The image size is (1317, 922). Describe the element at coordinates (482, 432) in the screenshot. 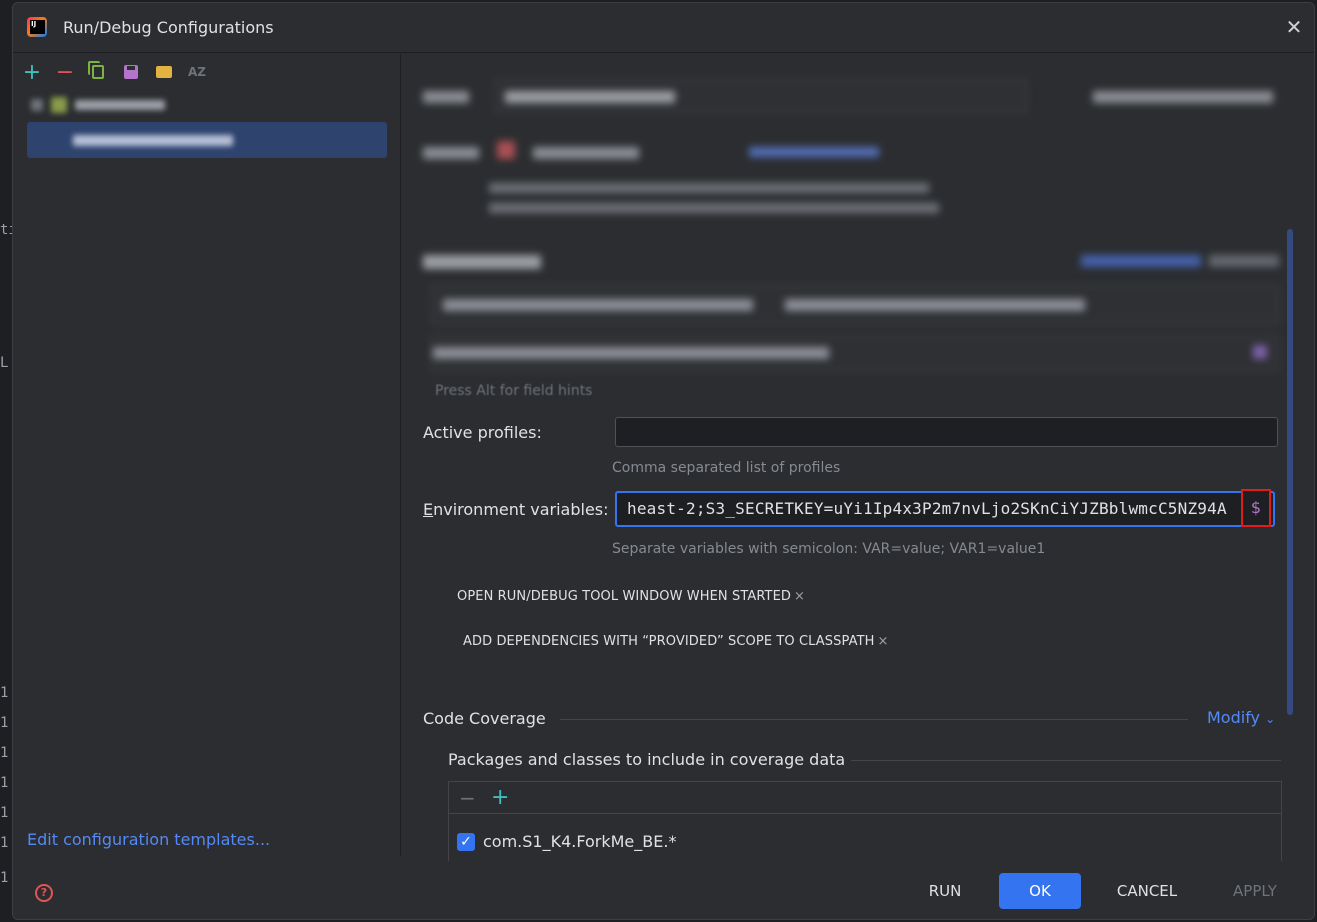

I see `active-profiles-label: Active profiles:` at that location.